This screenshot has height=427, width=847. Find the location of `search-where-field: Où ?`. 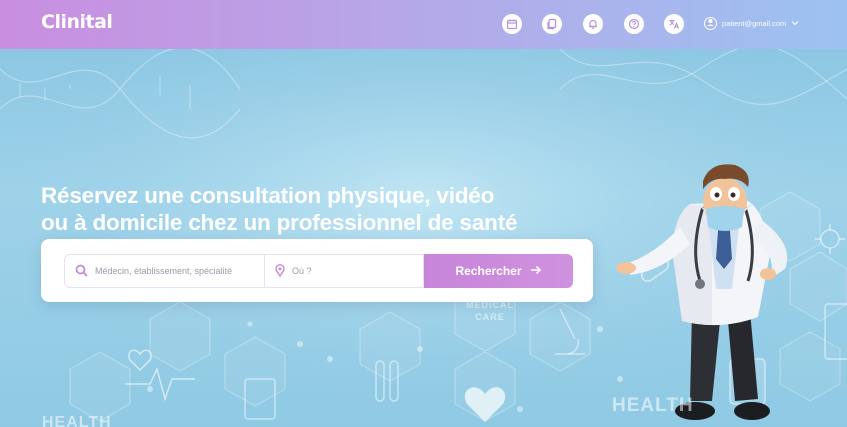

search-where-field: Où ? is located at coordinates (344, 271).